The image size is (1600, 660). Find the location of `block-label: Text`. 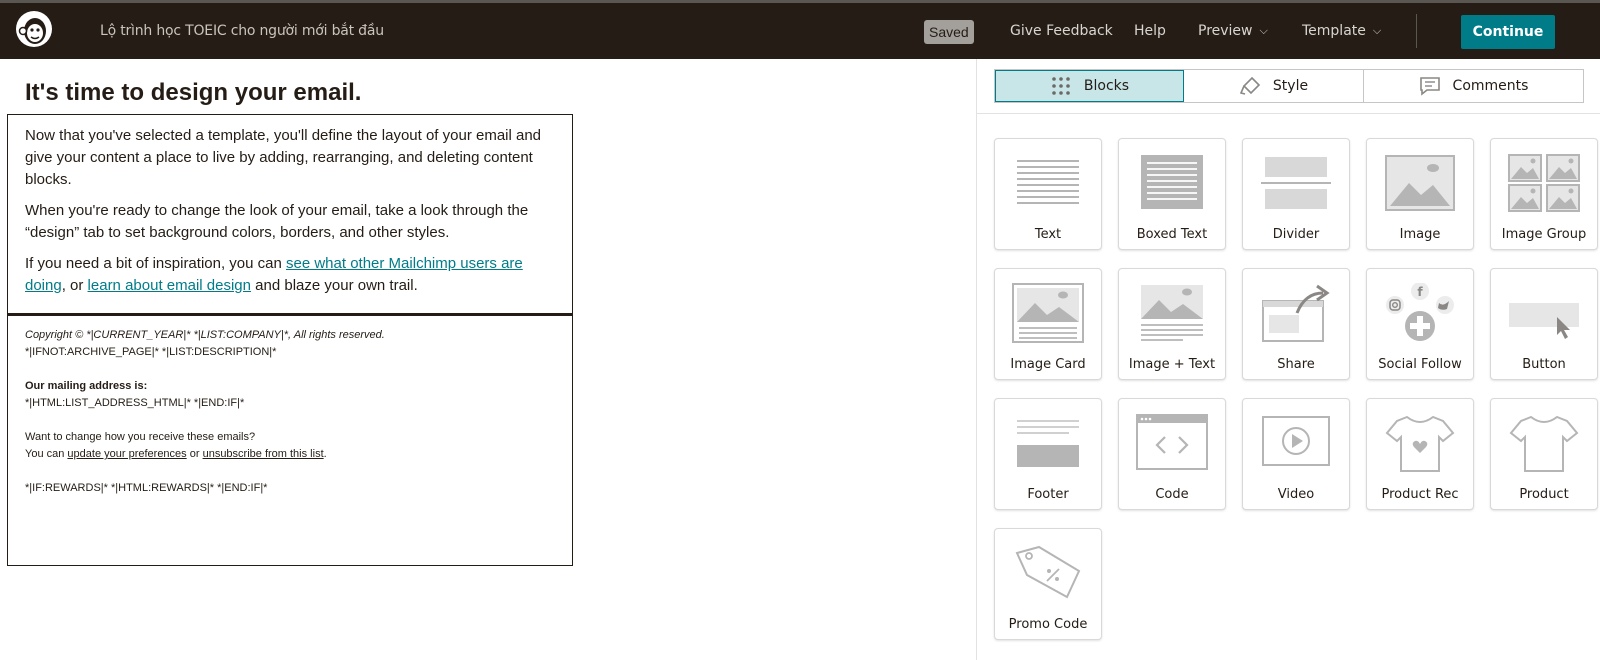

block-label: Text is located at coordinates (1048, 234).